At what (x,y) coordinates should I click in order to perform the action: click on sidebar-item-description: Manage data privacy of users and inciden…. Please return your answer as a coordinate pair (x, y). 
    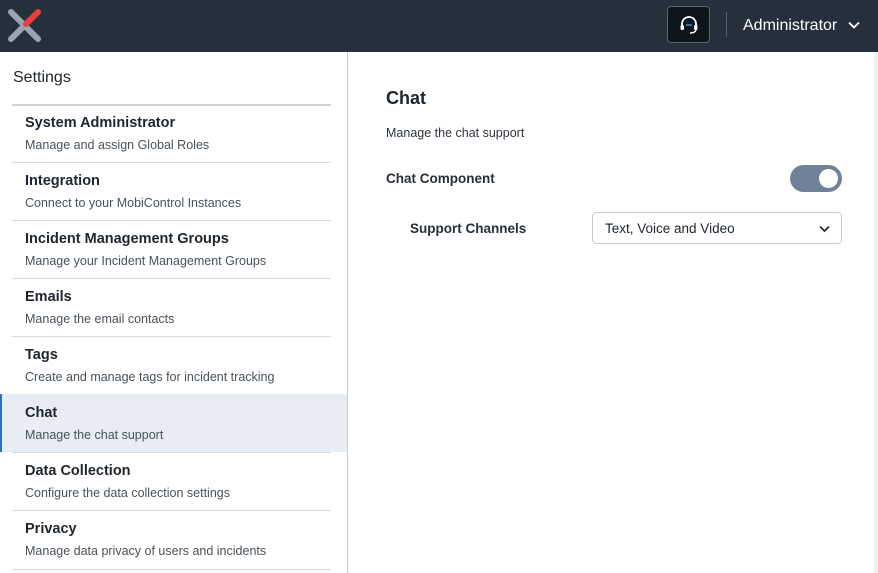
    Looking at the image, I should click on (146, 551).